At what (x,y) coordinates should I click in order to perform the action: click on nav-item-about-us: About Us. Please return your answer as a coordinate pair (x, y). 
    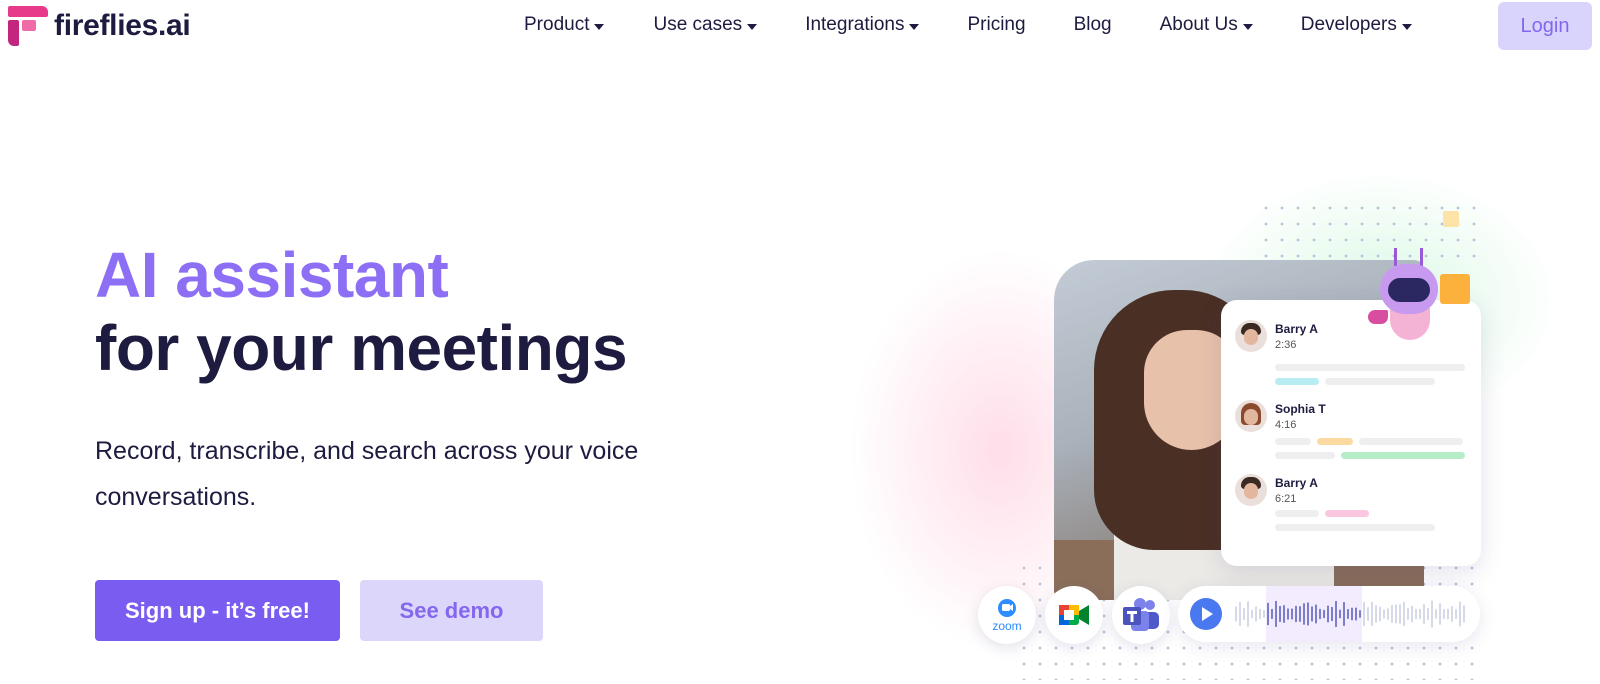
    Looking at the image, I should click on (1206, 25).